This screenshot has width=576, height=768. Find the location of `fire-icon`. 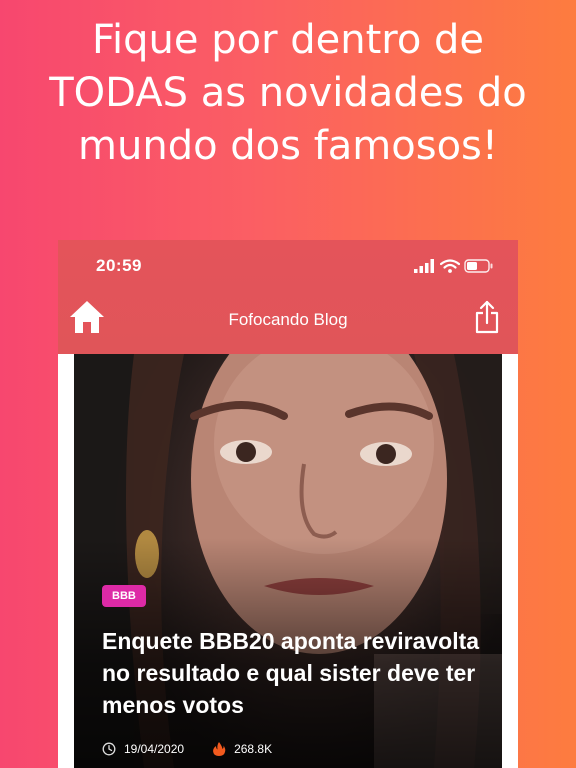

fire-icon is located at coordinates (219, 749).